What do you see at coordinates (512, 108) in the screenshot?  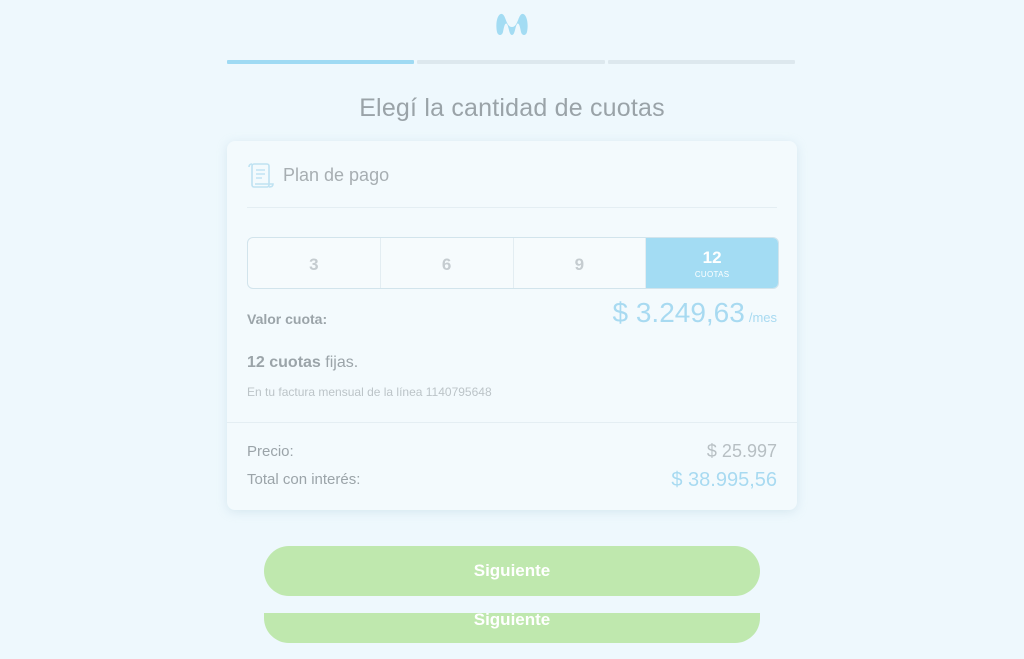 I see `page-title: Elegí la cantidad de cuotas` at bounding box center [512, 108].